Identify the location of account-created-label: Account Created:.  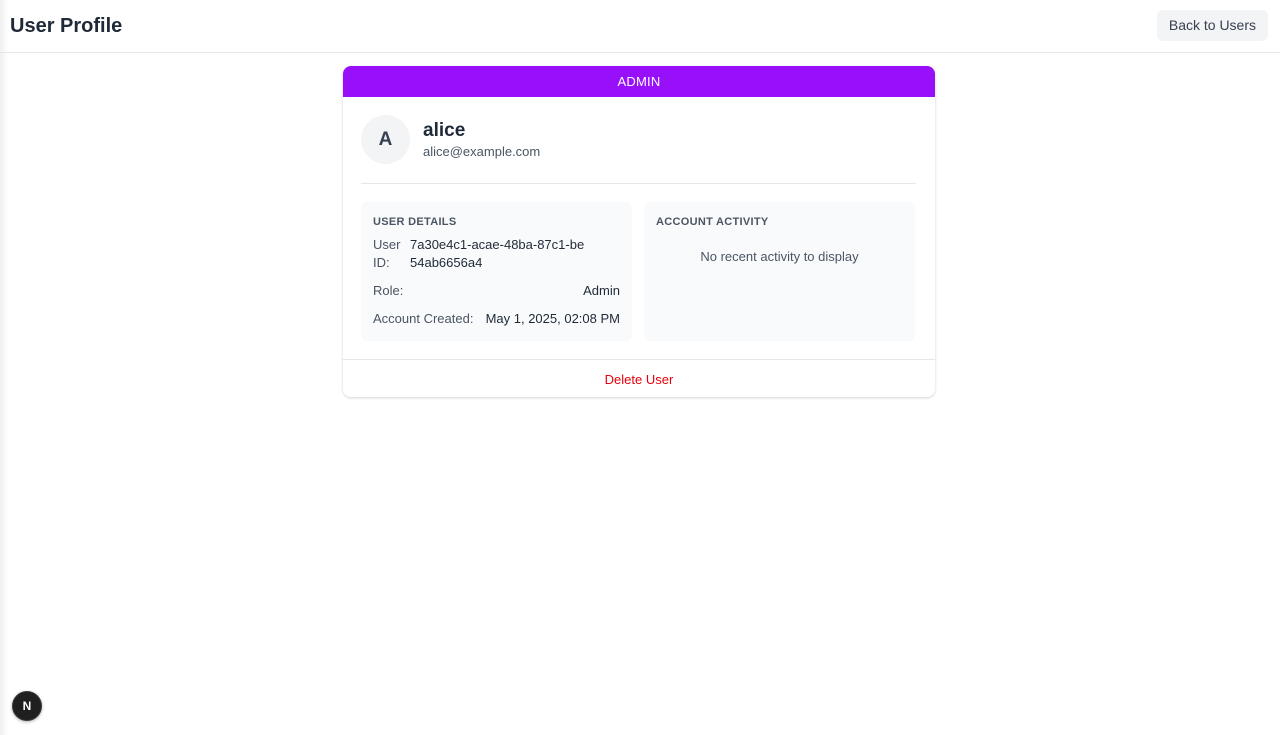
(423, 318).